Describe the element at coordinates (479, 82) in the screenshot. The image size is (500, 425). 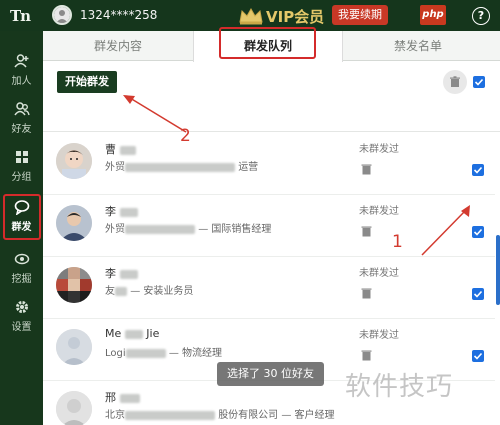
I see `select-all-checkbox` at that location.